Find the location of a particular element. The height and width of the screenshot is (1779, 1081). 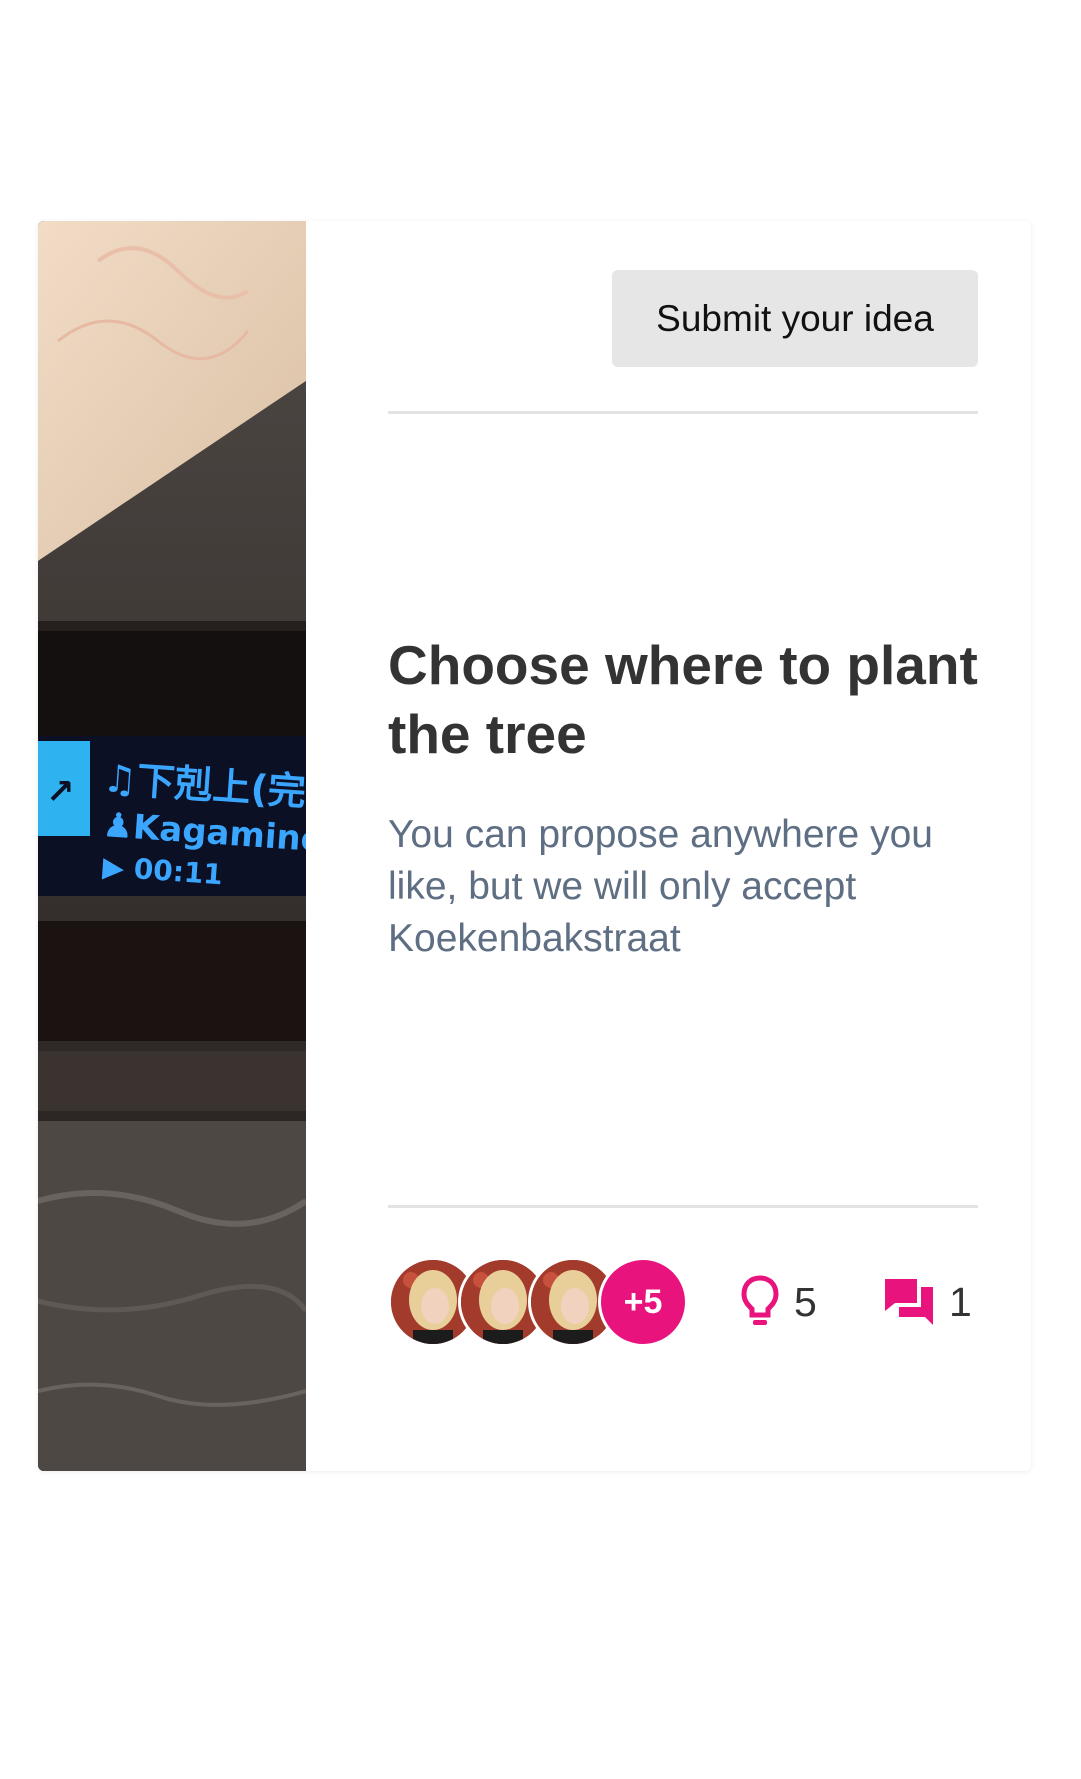

card-footer: +5 5 1 is located at coordinates (683, 1302).